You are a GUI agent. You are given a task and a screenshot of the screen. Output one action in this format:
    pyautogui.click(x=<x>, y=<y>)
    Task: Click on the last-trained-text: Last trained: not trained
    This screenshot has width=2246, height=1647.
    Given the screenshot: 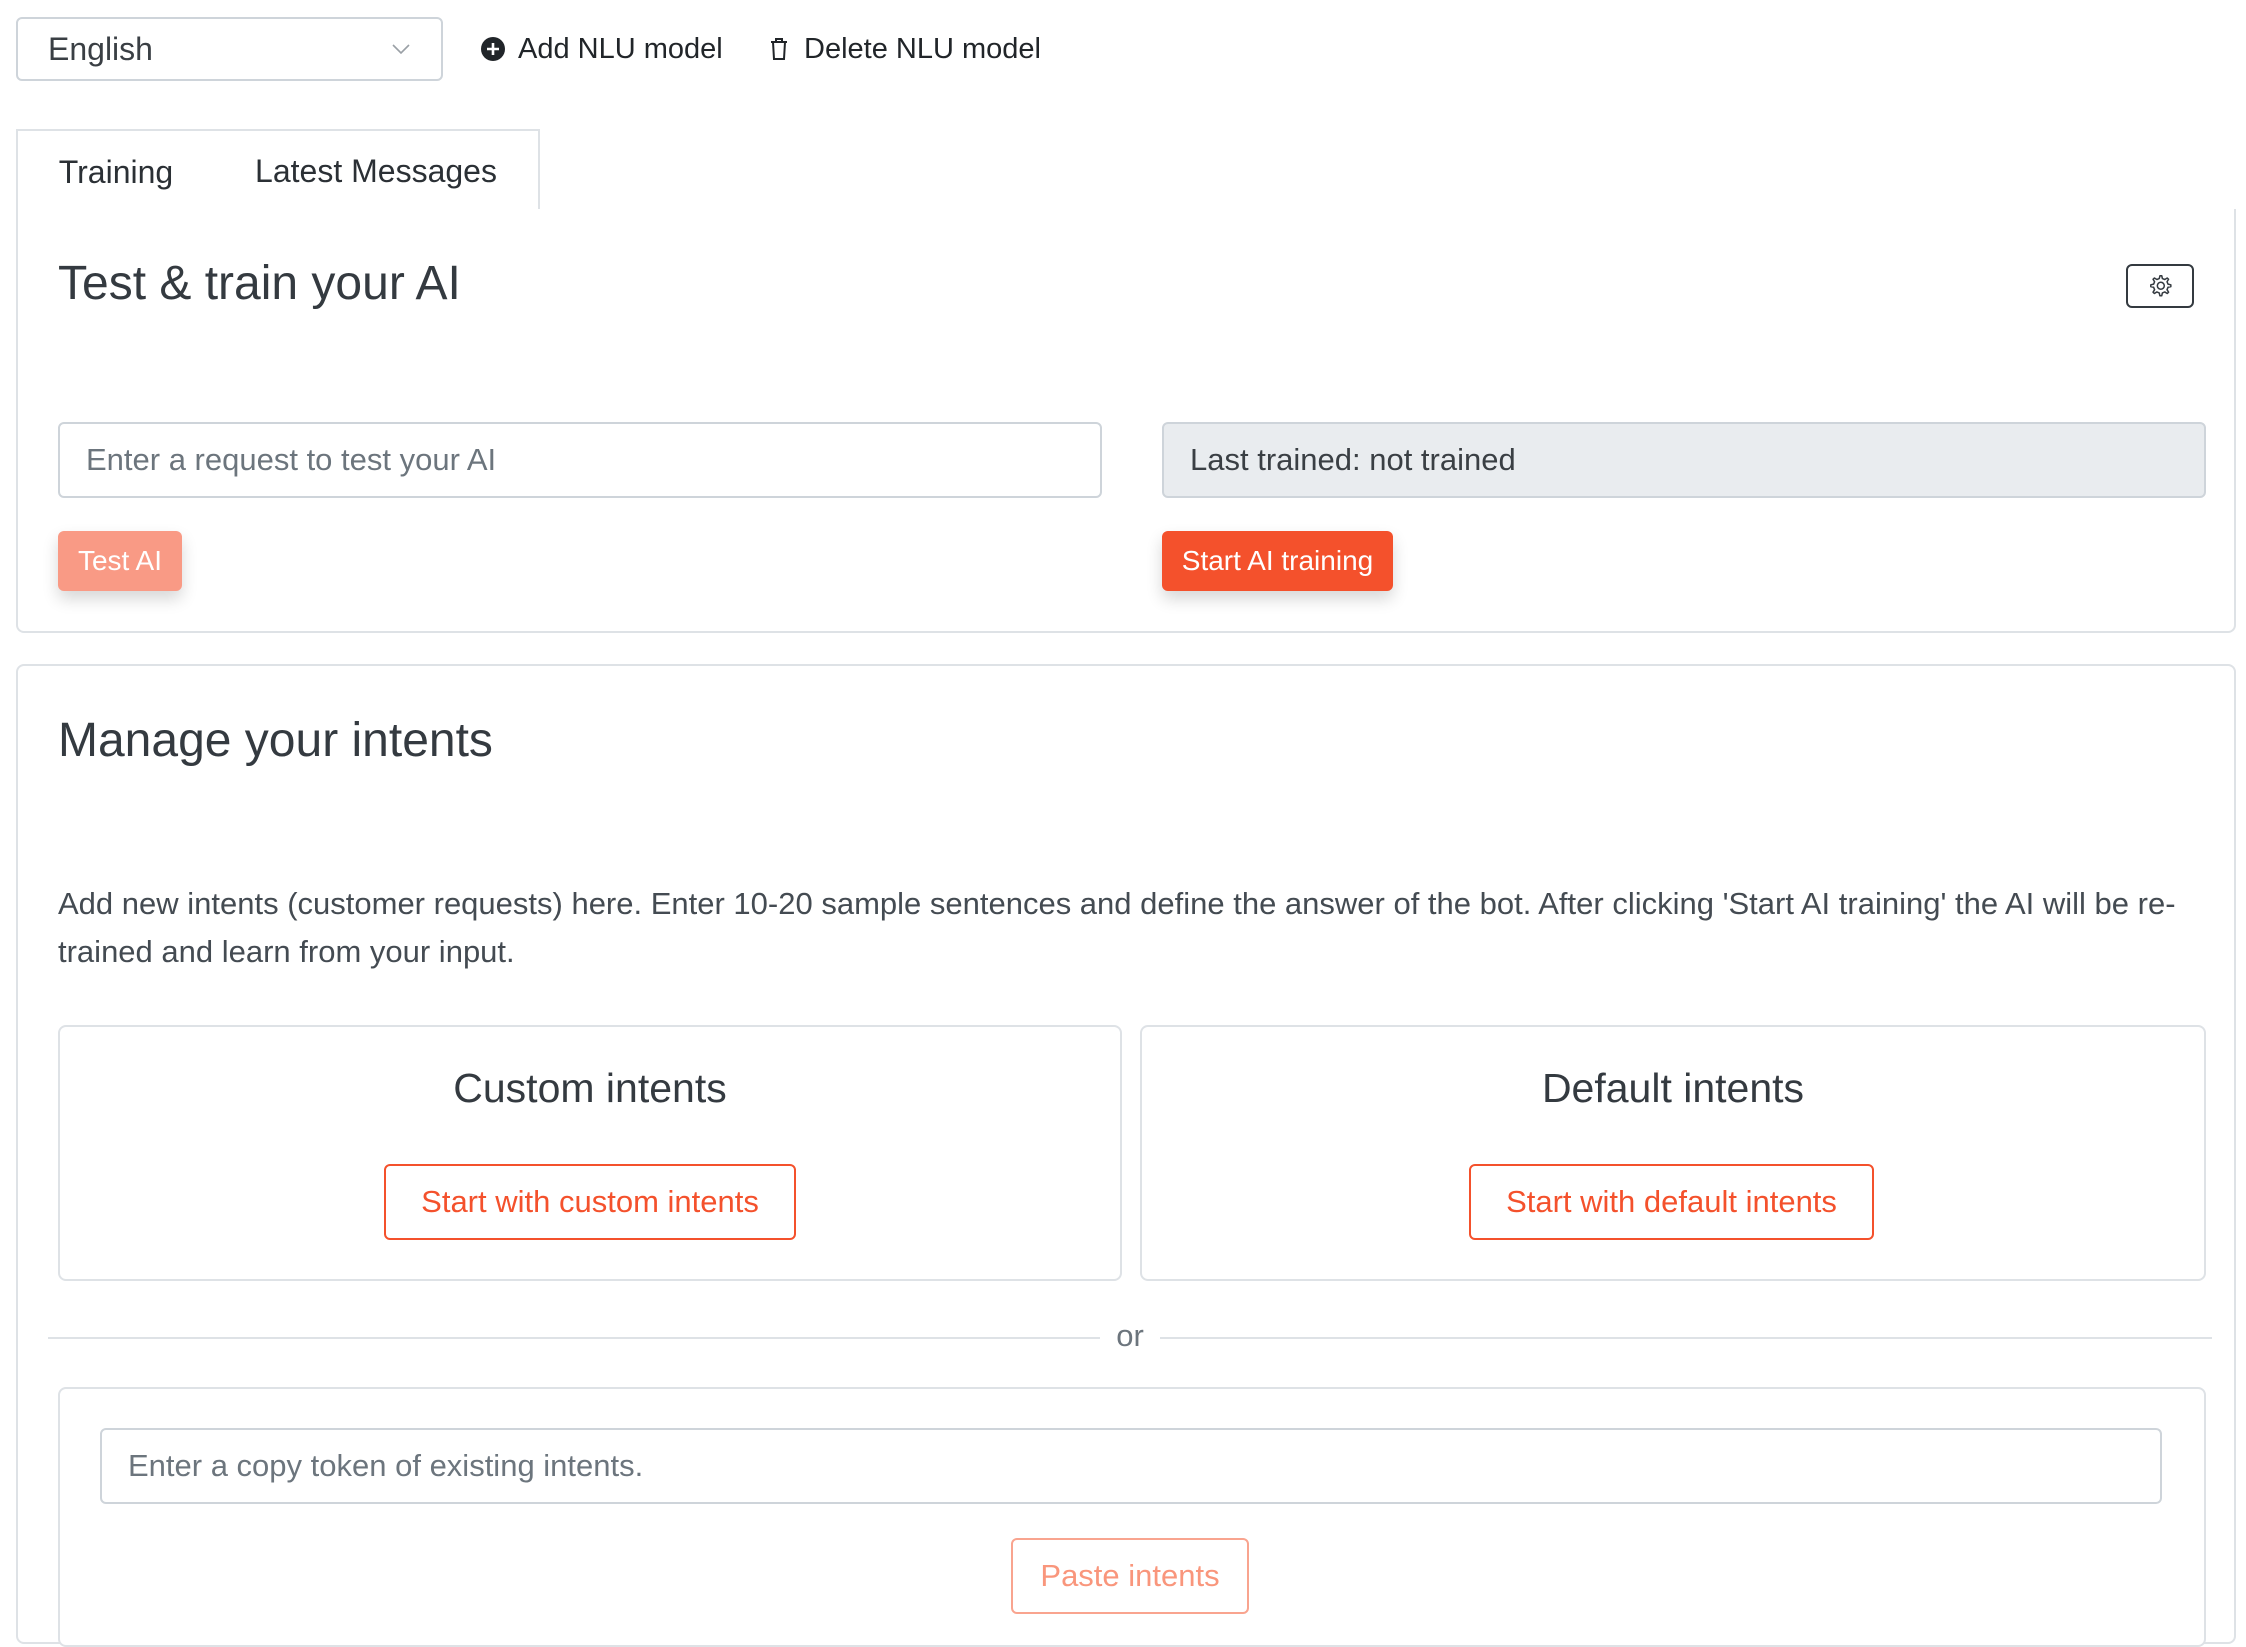 What is the action you would take?
    pyautogui.click(x=1353, y=459)
    